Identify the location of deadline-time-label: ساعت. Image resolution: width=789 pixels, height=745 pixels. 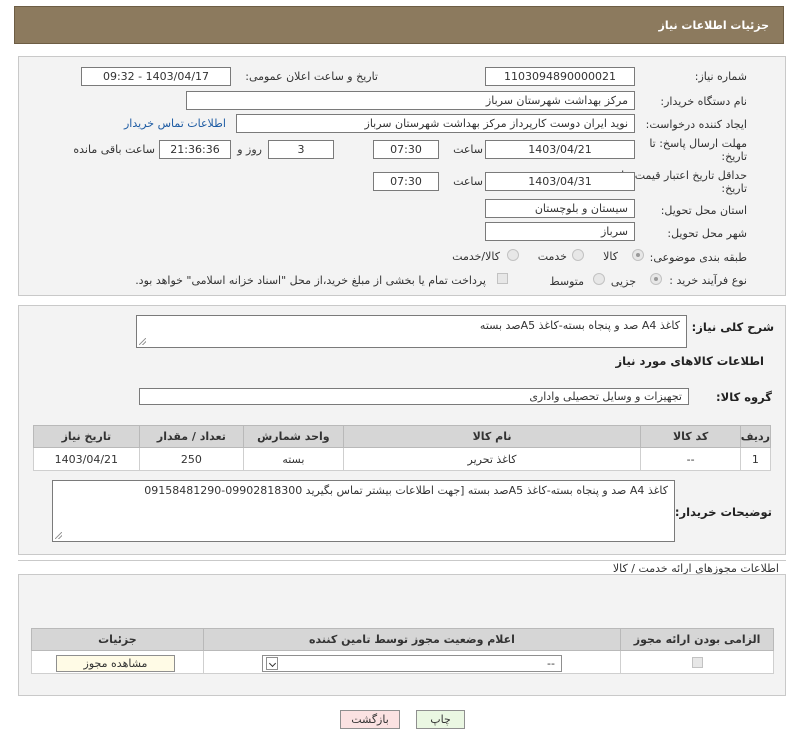
(468, 149).